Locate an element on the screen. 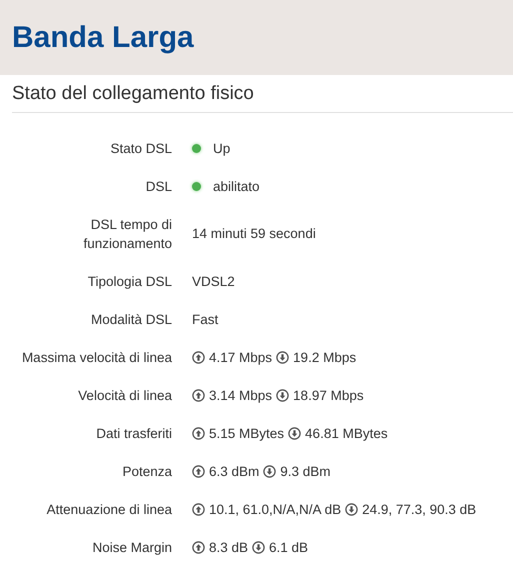 The height and width of the screenshot is (569, 513). downstream-value: 18.97 Mbps is located at coordinates (328, 395).